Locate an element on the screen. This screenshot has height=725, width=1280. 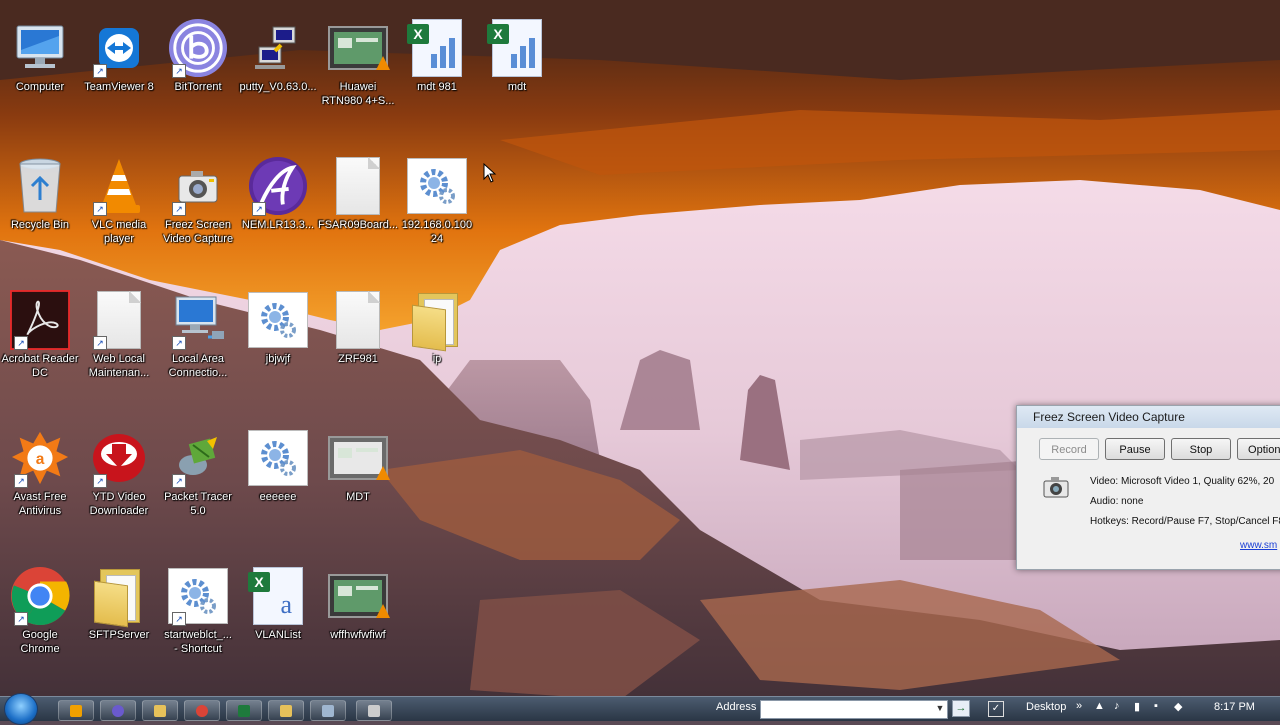
address-go-icon: → is located at coordinates (961, 708).